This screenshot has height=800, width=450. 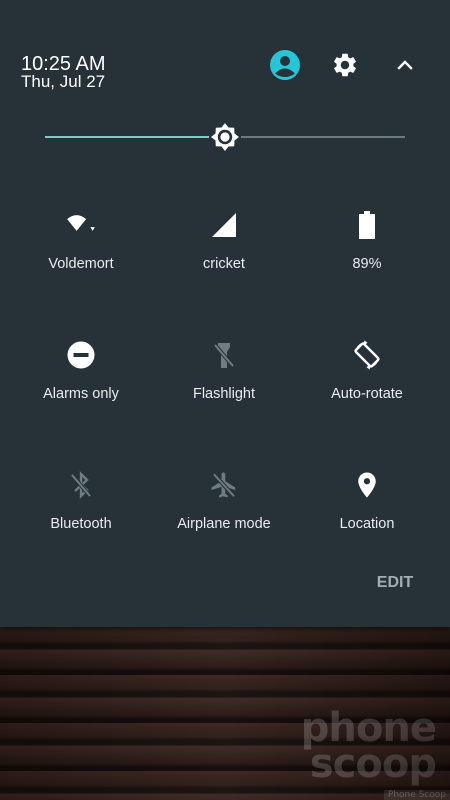 I want to click on tile-location: Location, so click(x=367, y=524).